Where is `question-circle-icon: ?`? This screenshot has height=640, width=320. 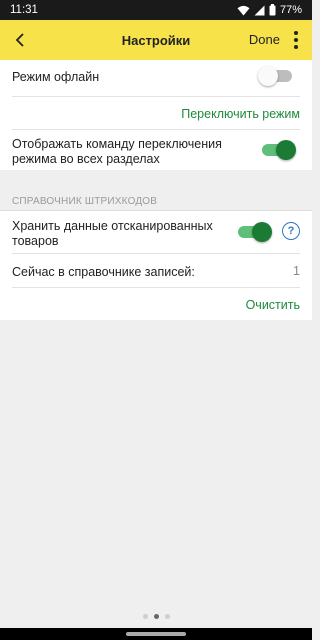 question-circle-icon: ? is located at coordinates (291, 231).